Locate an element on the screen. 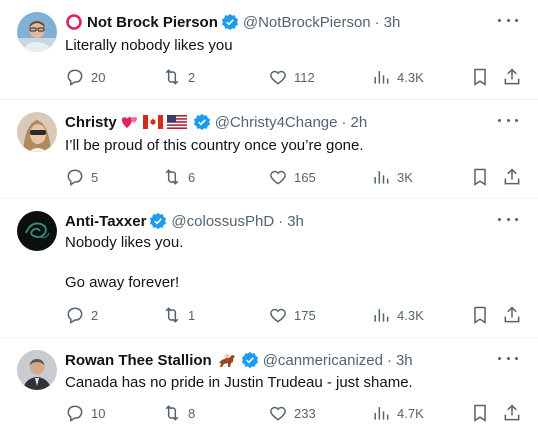 The image size is (538, 434). user-handle: @Christy4Change is located at coordinates (276, 122).